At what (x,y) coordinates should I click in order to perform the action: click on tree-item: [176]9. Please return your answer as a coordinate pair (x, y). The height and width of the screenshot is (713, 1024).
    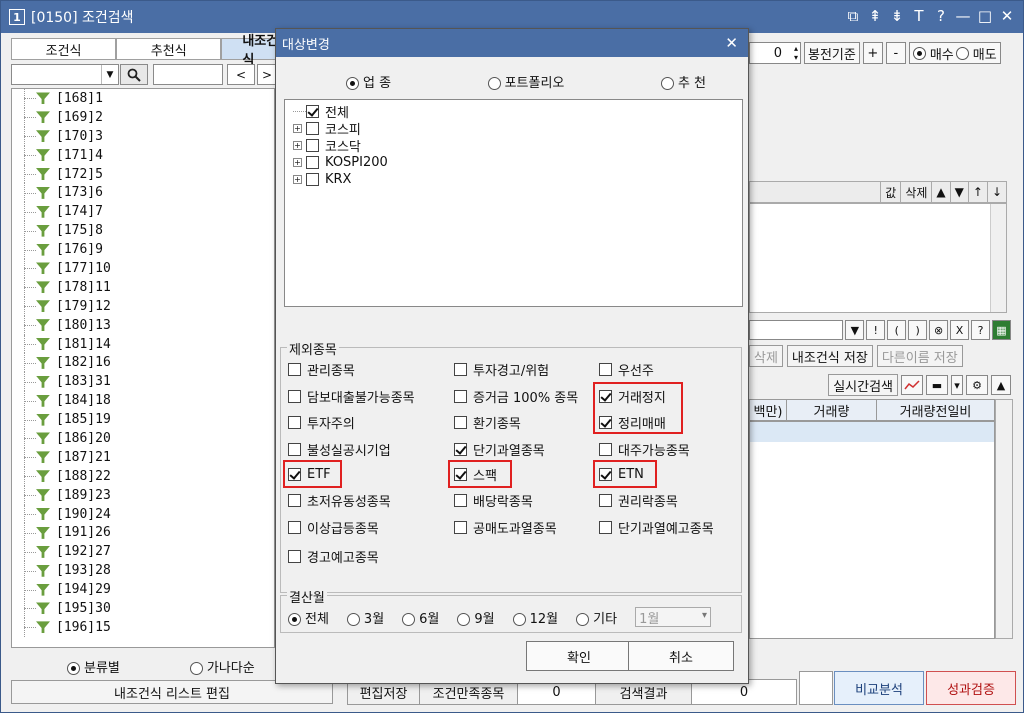
    Looking at the image, I should click on (143, 249).